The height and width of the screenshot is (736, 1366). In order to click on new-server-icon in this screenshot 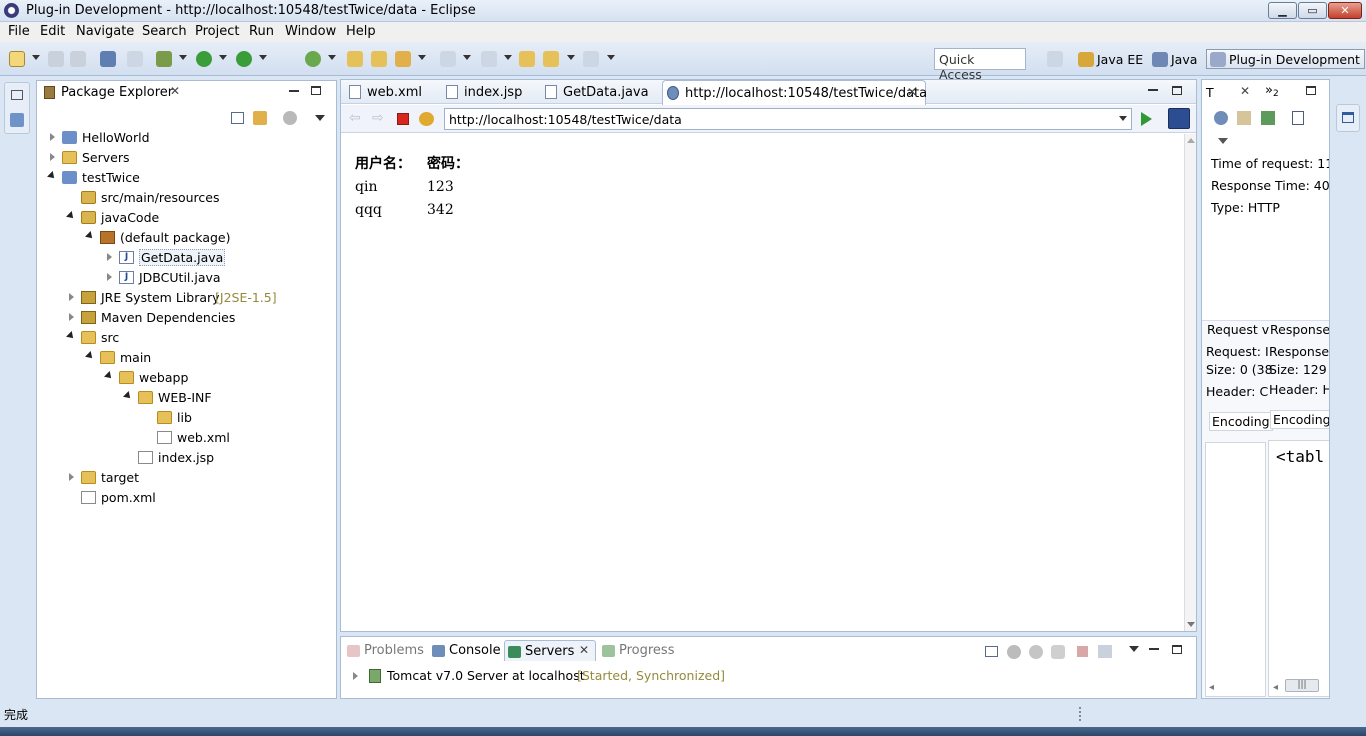, I will do `click(313, 59)`.